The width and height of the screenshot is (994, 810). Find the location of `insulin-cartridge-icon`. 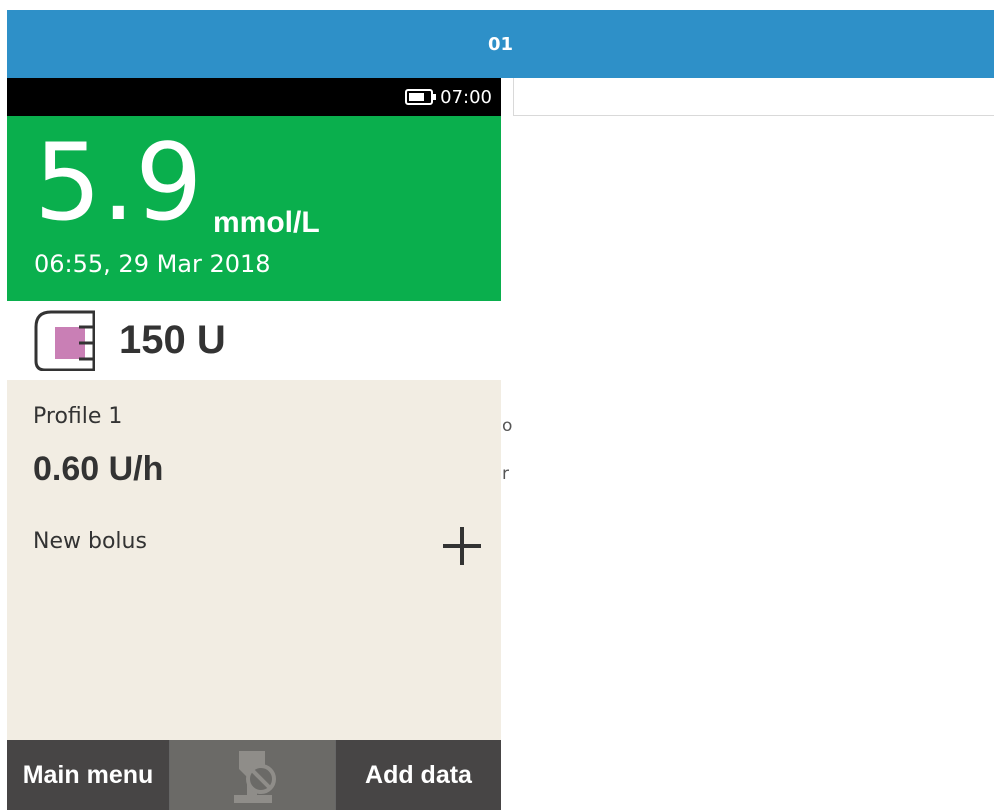

insulin-cartridge-icon is located at coordinates (64, 340).